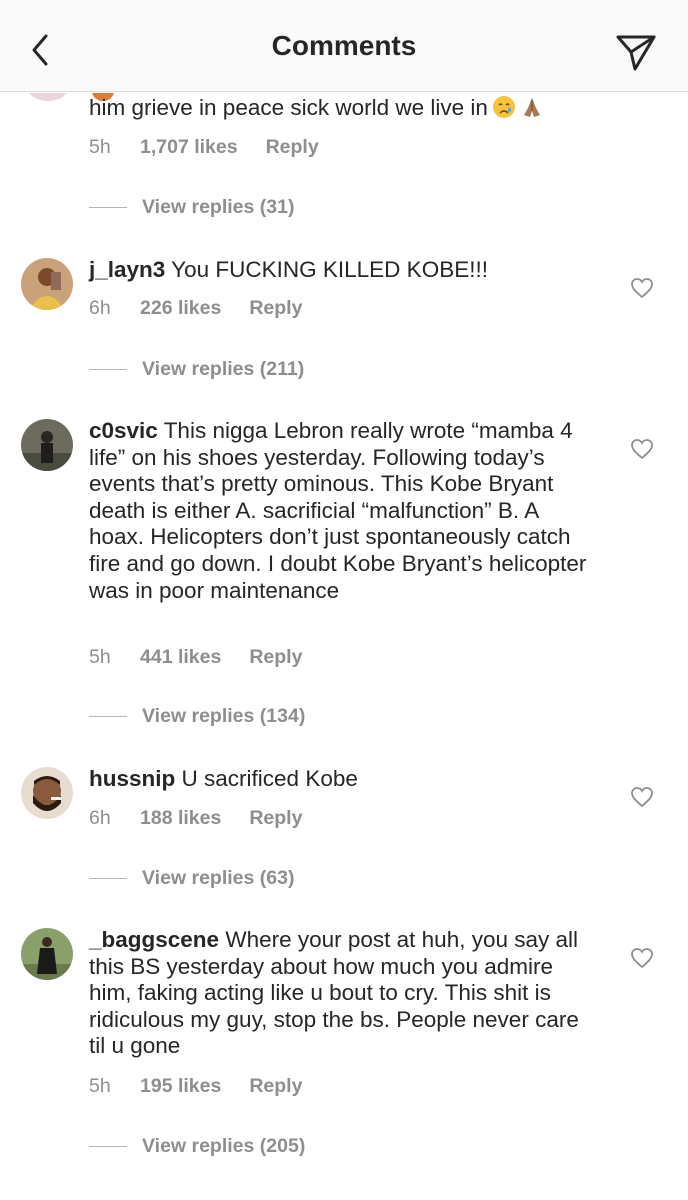 The image size is (688, 1200). I want to click on comment-username: _baggscene, so click(154, 939).